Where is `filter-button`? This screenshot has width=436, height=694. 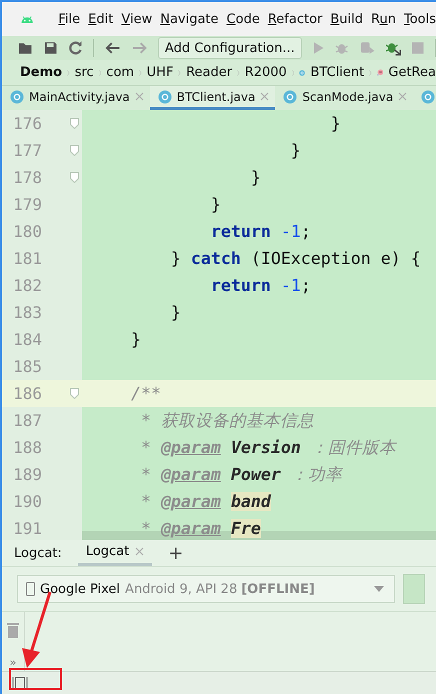
filter-button is located at coordinates (414, 589).